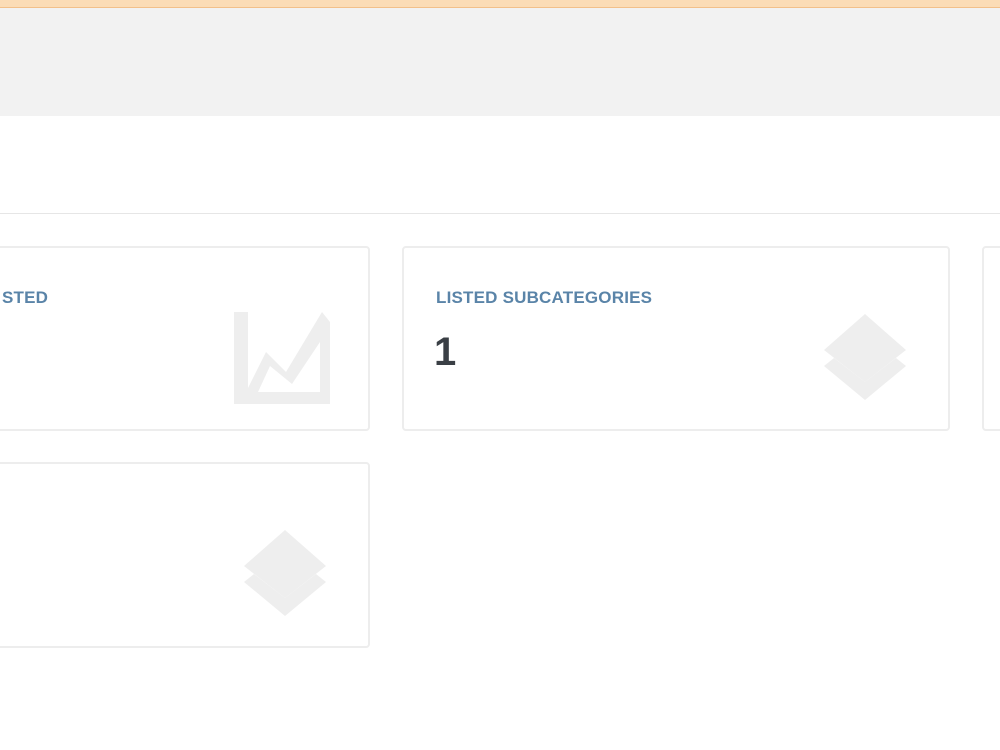  What do you see at coordinates (185, 338) in the screenshot?
I see `stat-card-listed: STED` at bounding box center [185, 338].